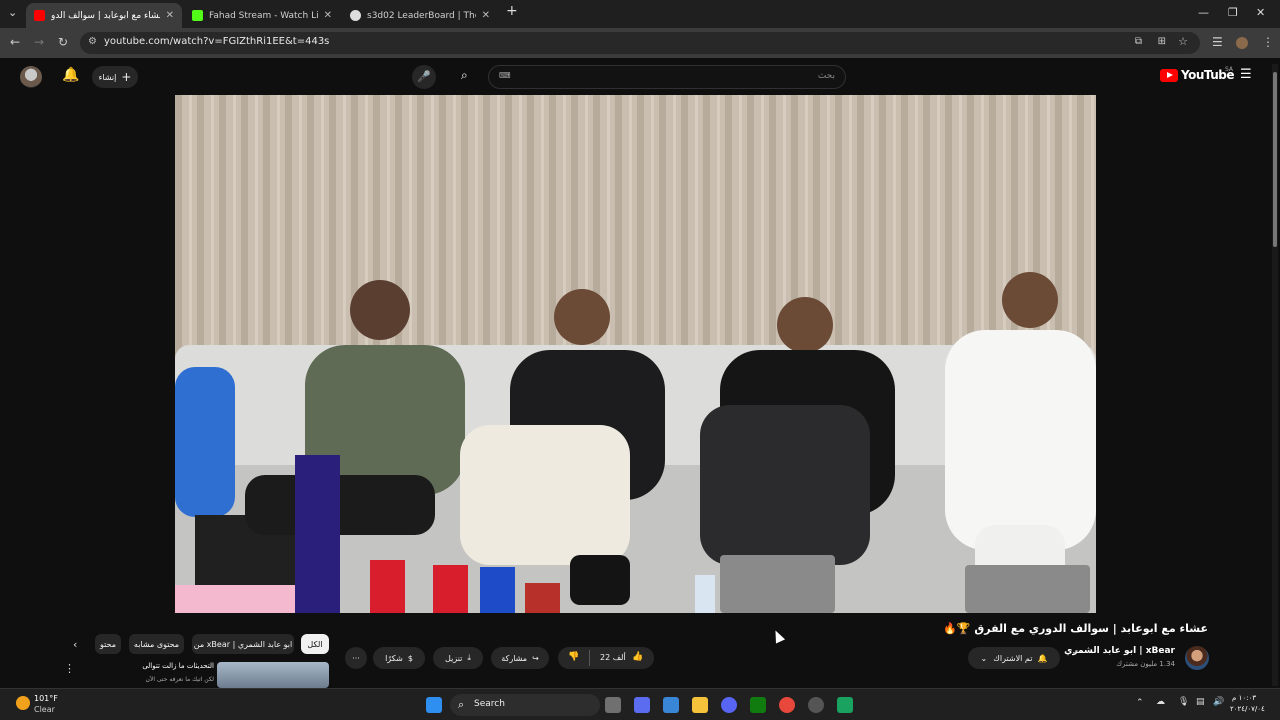  Describe the element at coordinates (667, 77) in the screenshot. I see `search-input: ⌨ بحث` at that location.